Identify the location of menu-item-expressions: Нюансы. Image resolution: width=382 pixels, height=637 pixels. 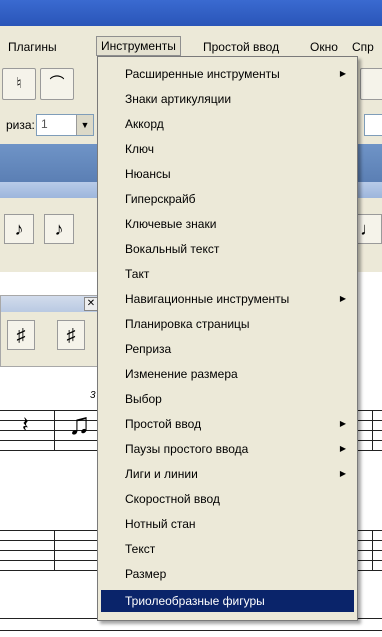
(227, 174).